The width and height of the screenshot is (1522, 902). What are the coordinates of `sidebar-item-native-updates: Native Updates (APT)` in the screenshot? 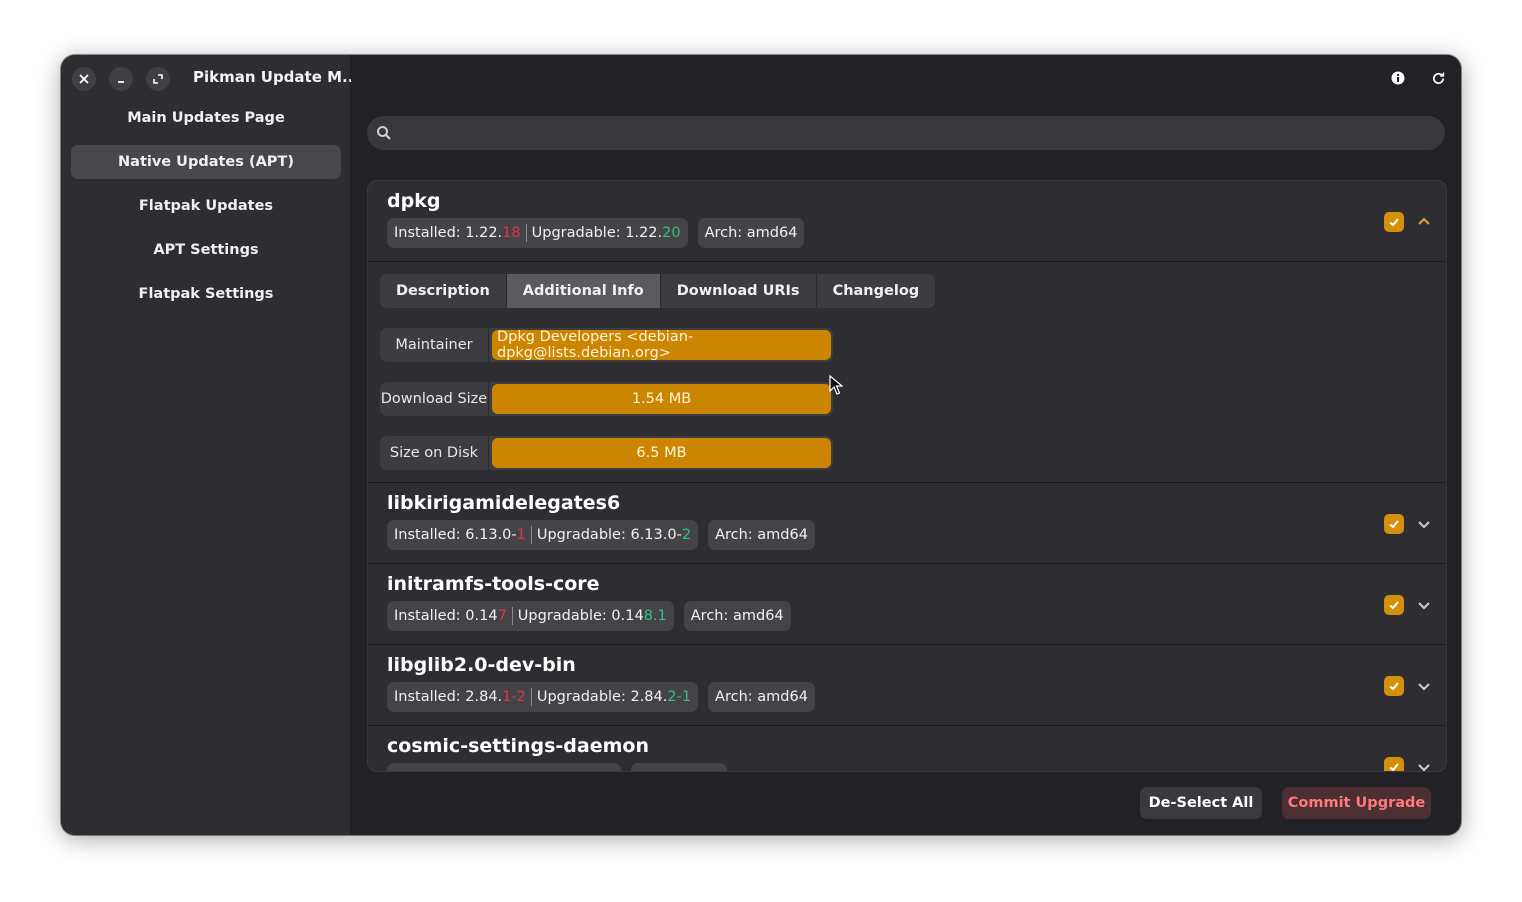 It's located at (206, 162).